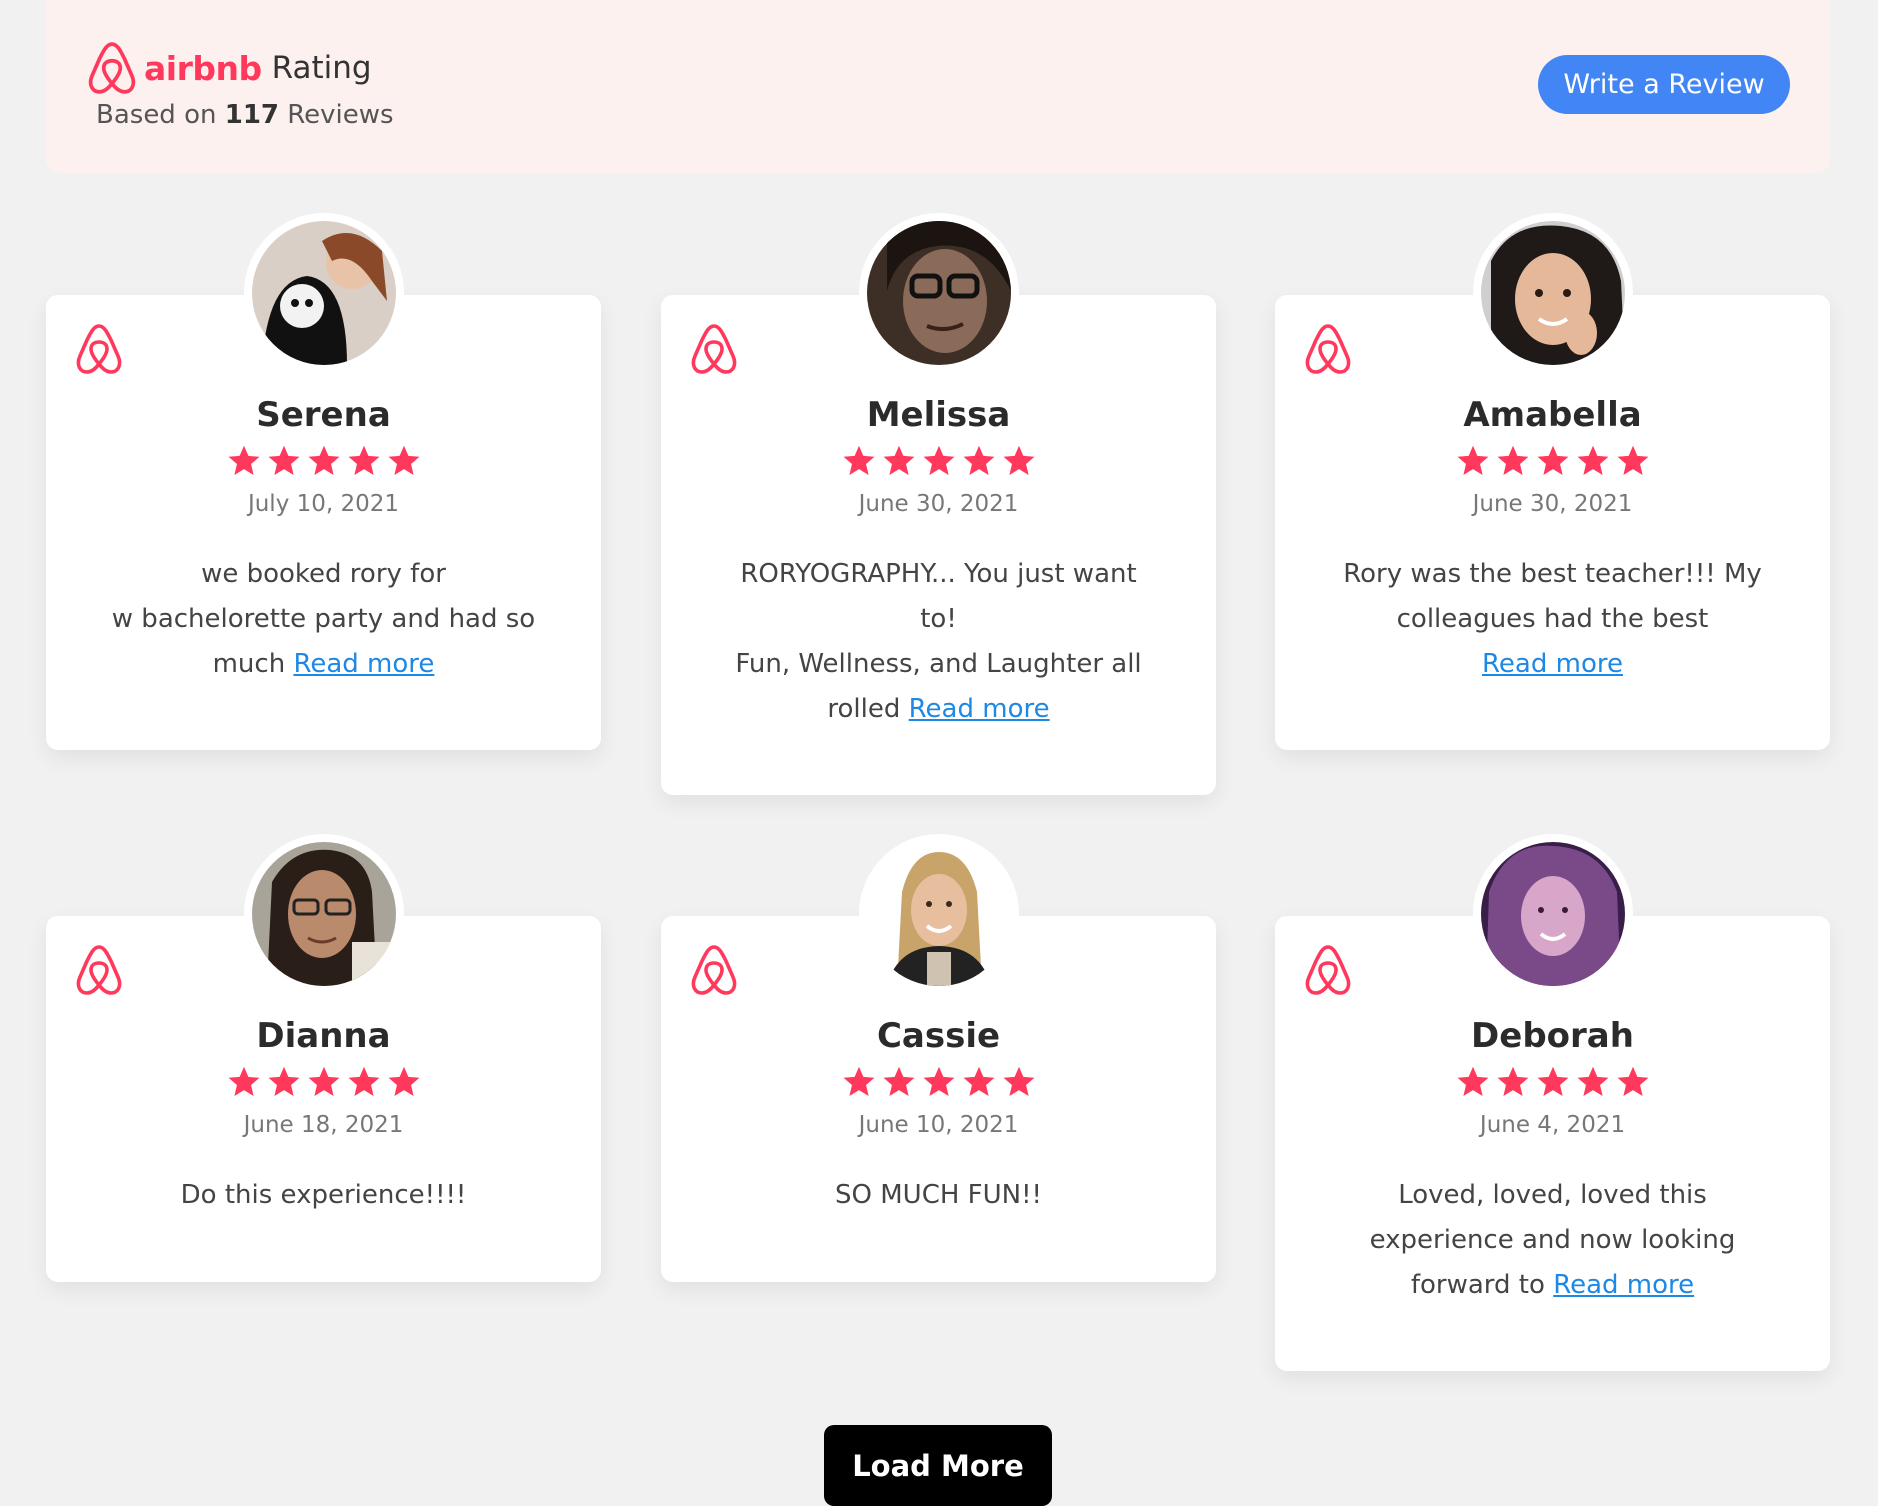 The height and width of the screenshot is (1506, 1878). Describe the element at coordinates (323, 1125) in the screenshot. I see `review-date: June 18, 2021` at that location.